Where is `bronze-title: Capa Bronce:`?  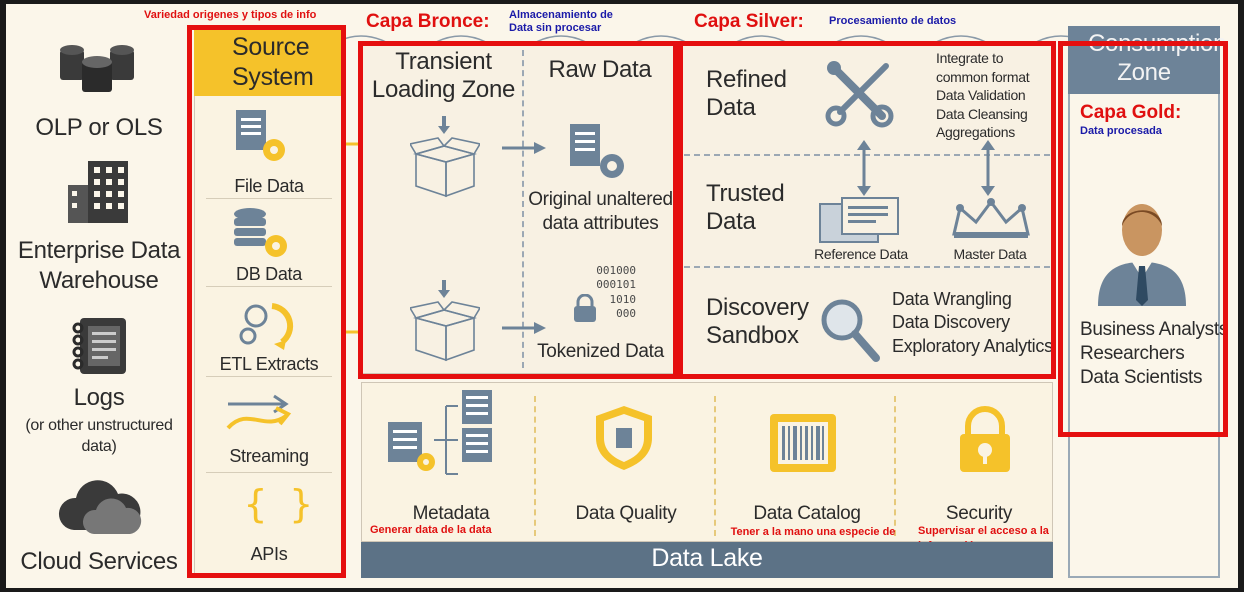 bronze-title: Capa Bronce: is located at coordinates (428, 21).